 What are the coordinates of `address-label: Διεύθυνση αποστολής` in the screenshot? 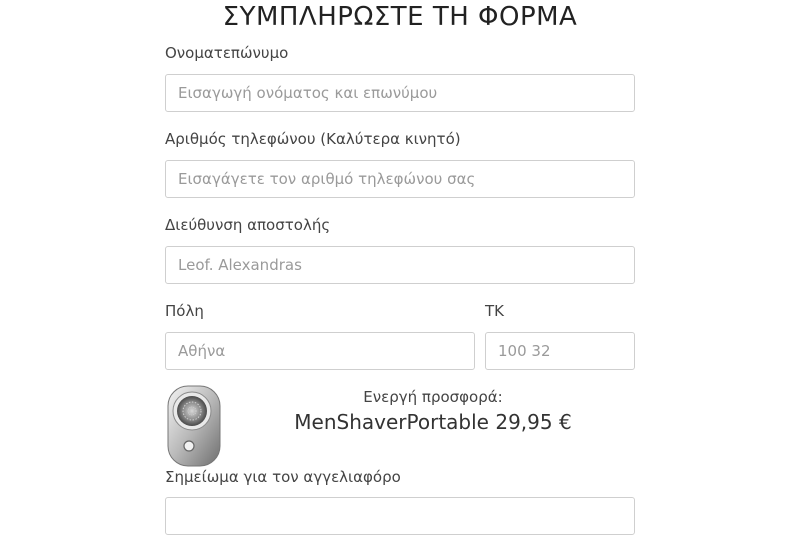 It's located at (248, 225).